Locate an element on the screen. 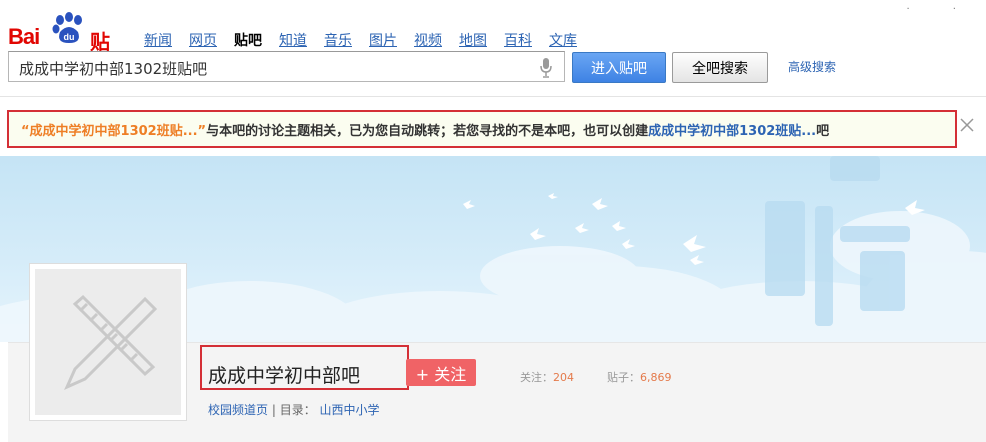 The image size is (986, 442). posts-count: 6,869 is located at coordinates (656, 377).